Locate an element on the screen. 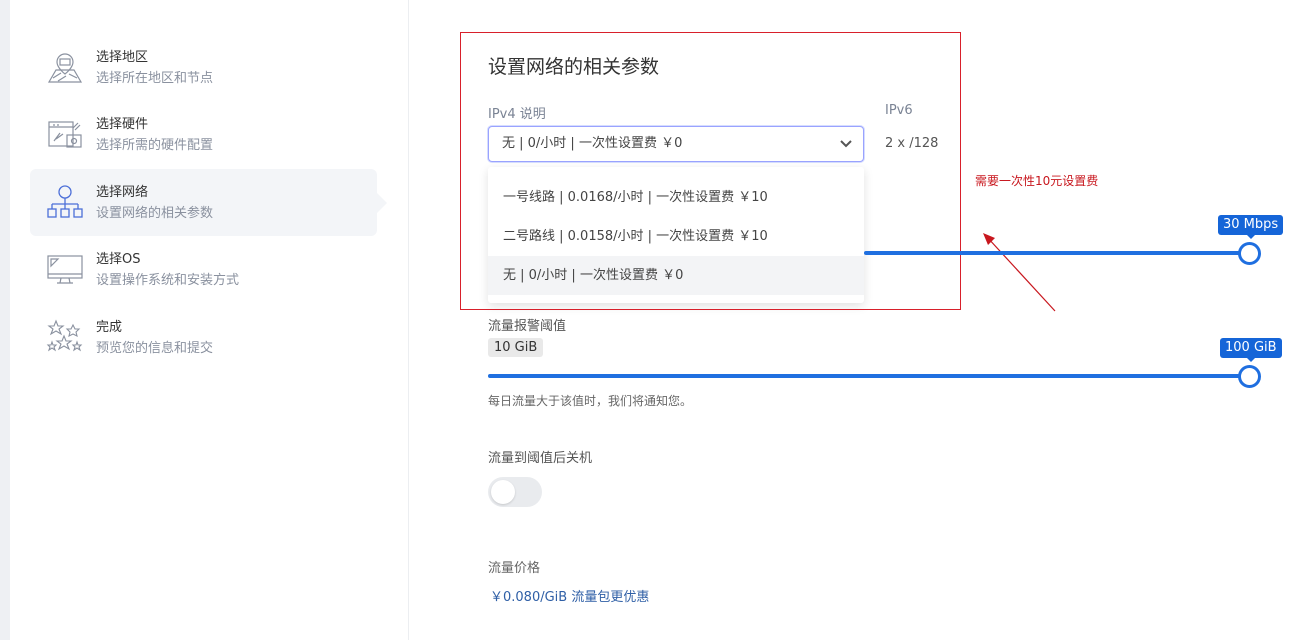 The width and height of the screenshot is (1295, 640). monitor-icon is located at coordinates (65, 269).